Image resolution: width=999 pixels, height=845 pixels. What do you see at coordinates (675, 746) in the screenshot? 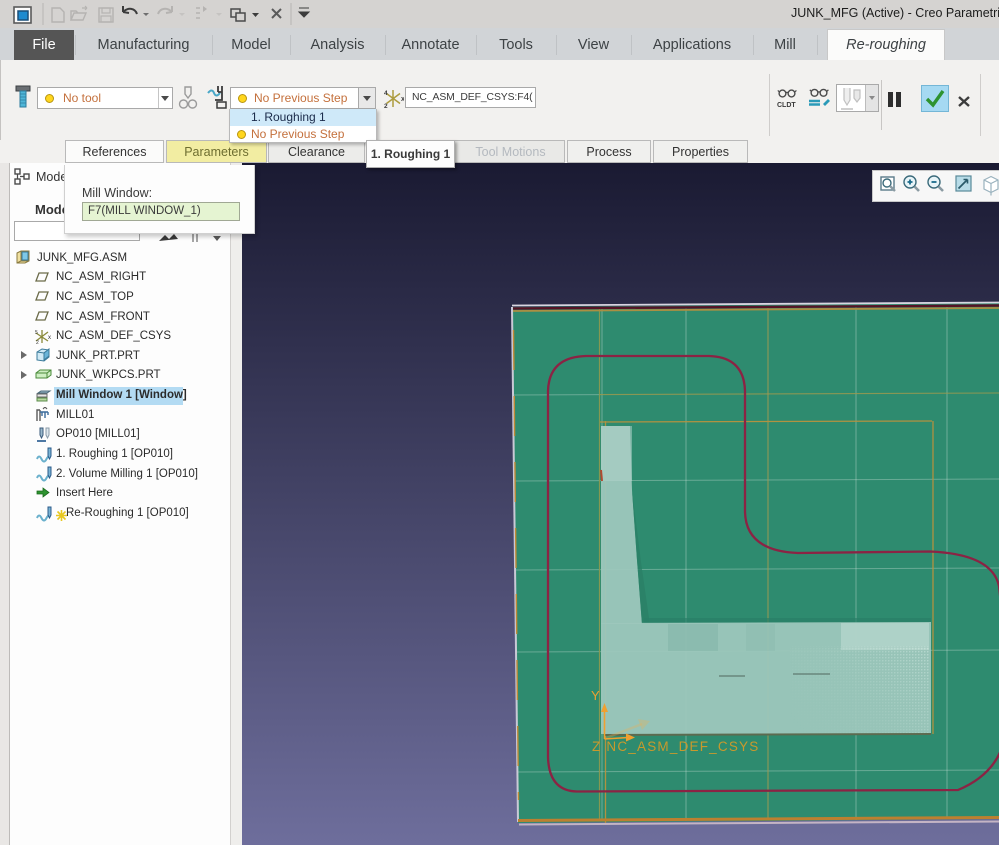
I see `svg-text: Z NC_ASM_DEF_CSYS` at bounding box center [675, 746].